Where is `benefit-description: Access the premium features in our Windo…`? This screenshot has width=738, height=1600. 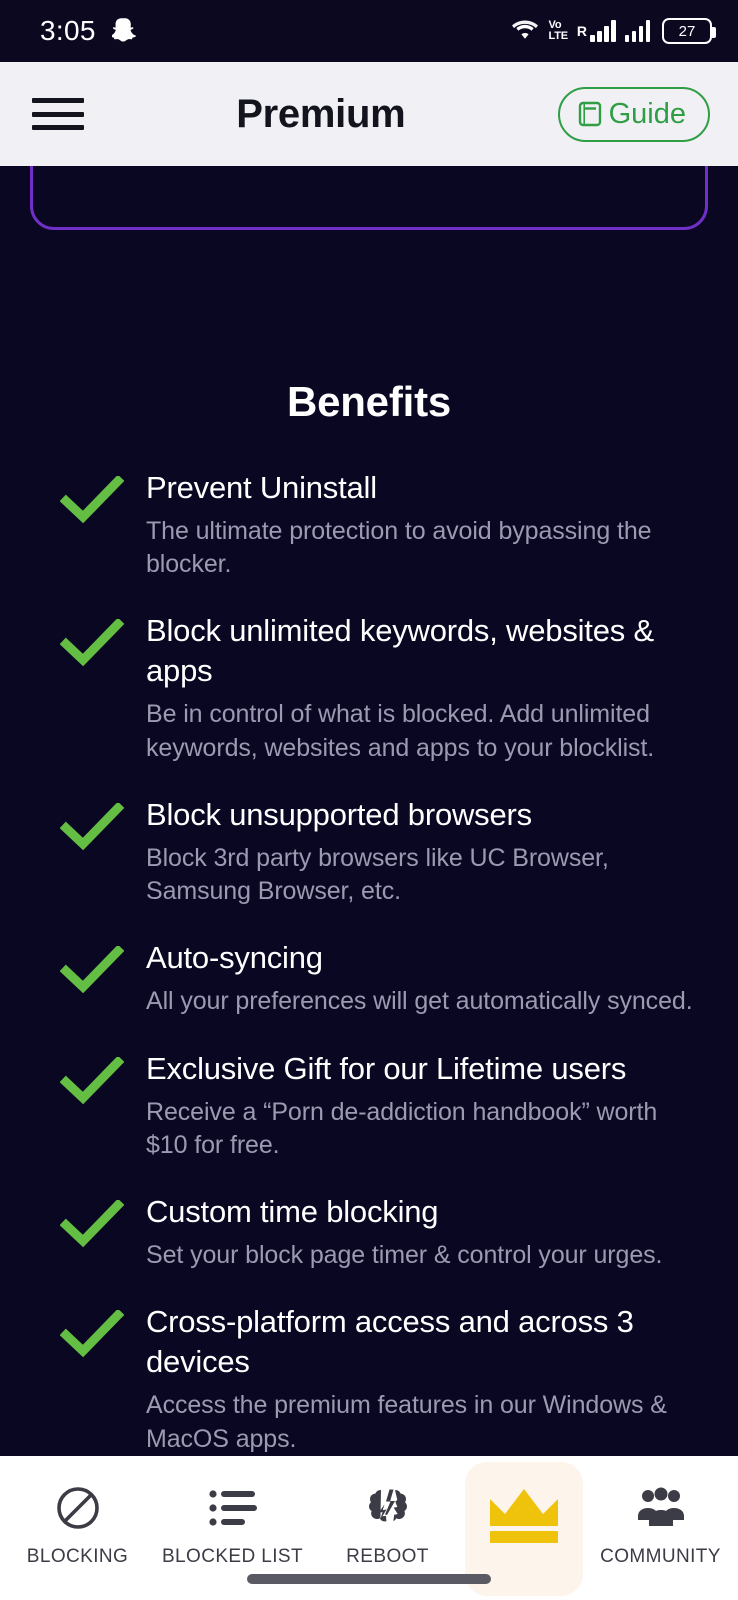
benefit-description: Access the premium features in our Windo… is located at coordinates (406, 1422).